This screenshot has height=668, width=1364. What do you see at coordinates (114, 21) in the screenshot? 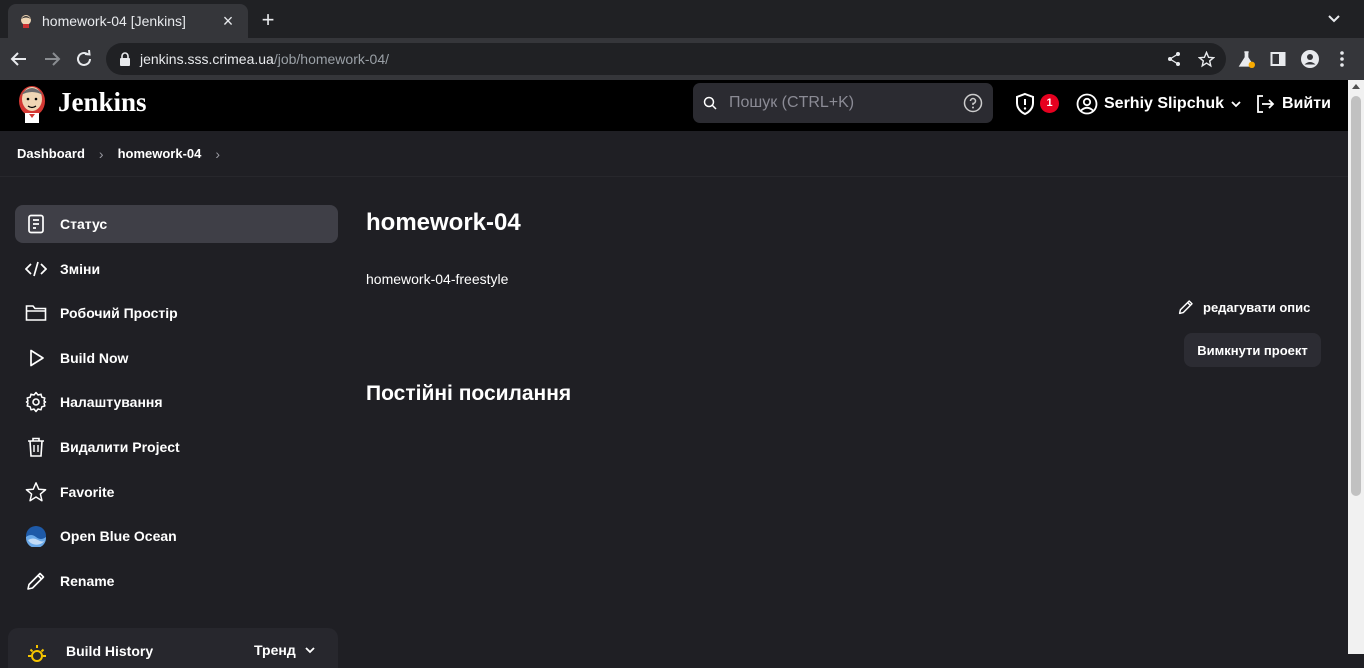
I see `tab-title: homework-04 [Jenkins]` at bounding box center [114, 21].